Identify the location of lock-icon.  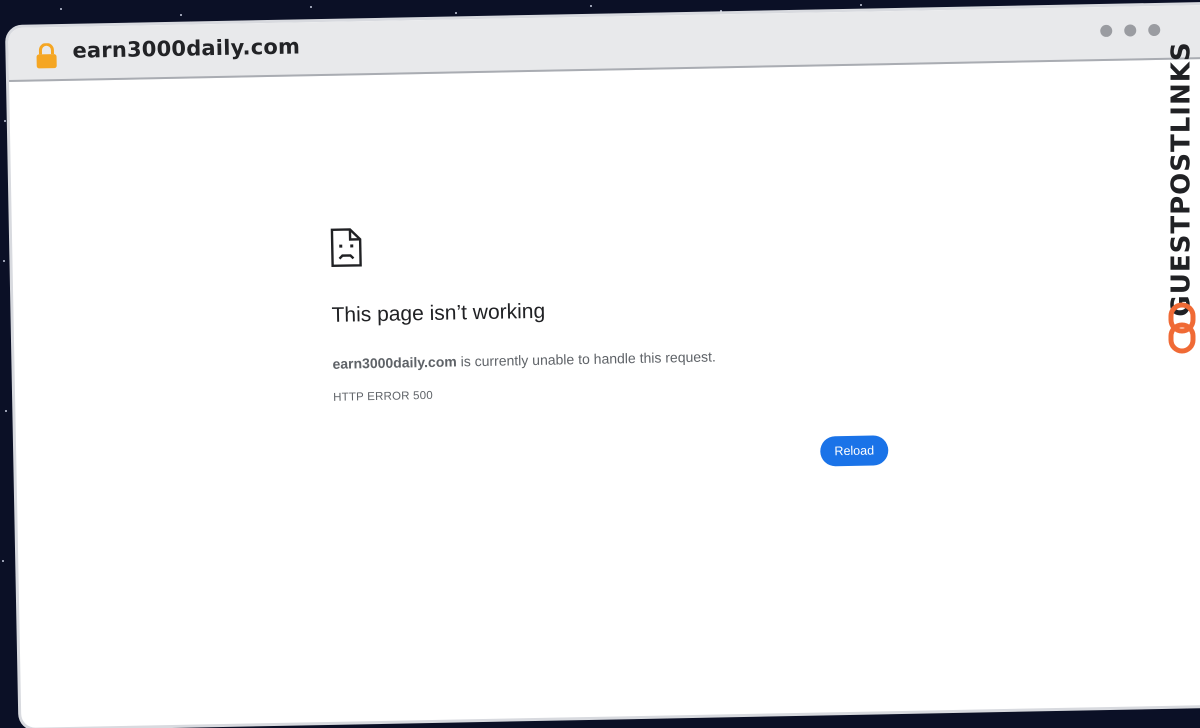
(46, 56).